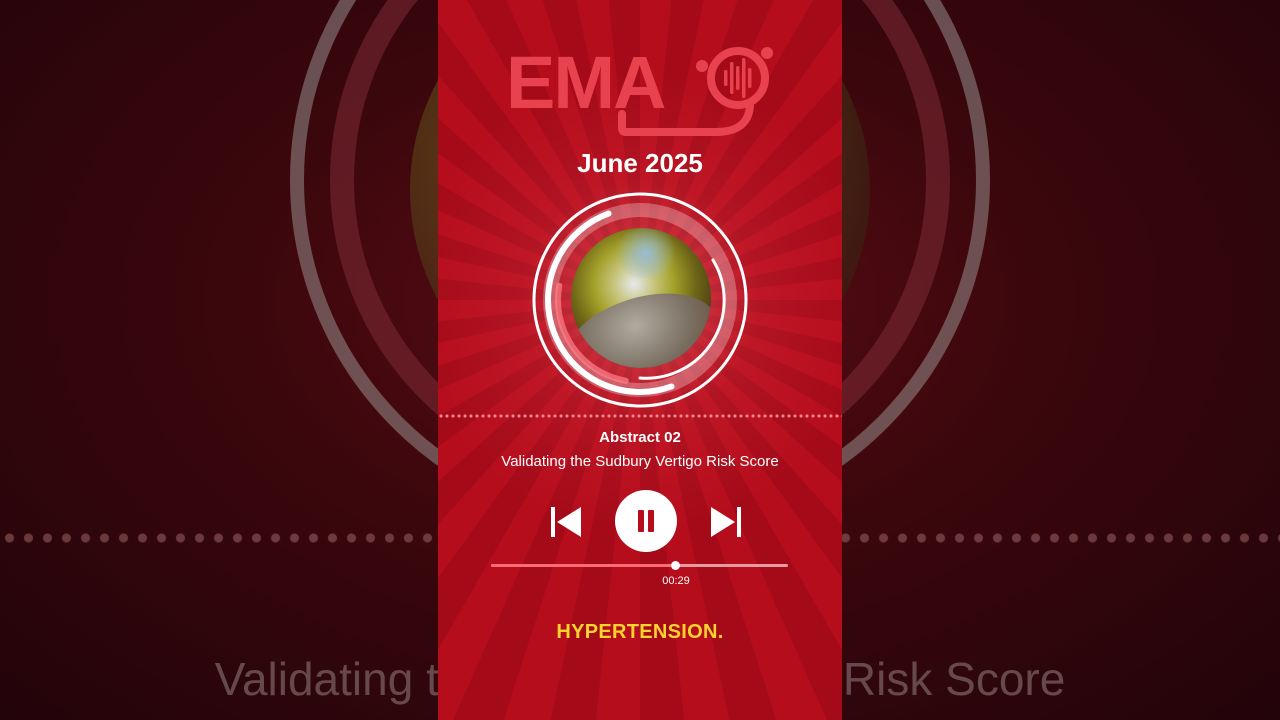 This screenshot has height=720, width=1280. What do you see at coordinates (646, 521) in the screenshot?
I see `pause-button` at bounding box center [646, 521].